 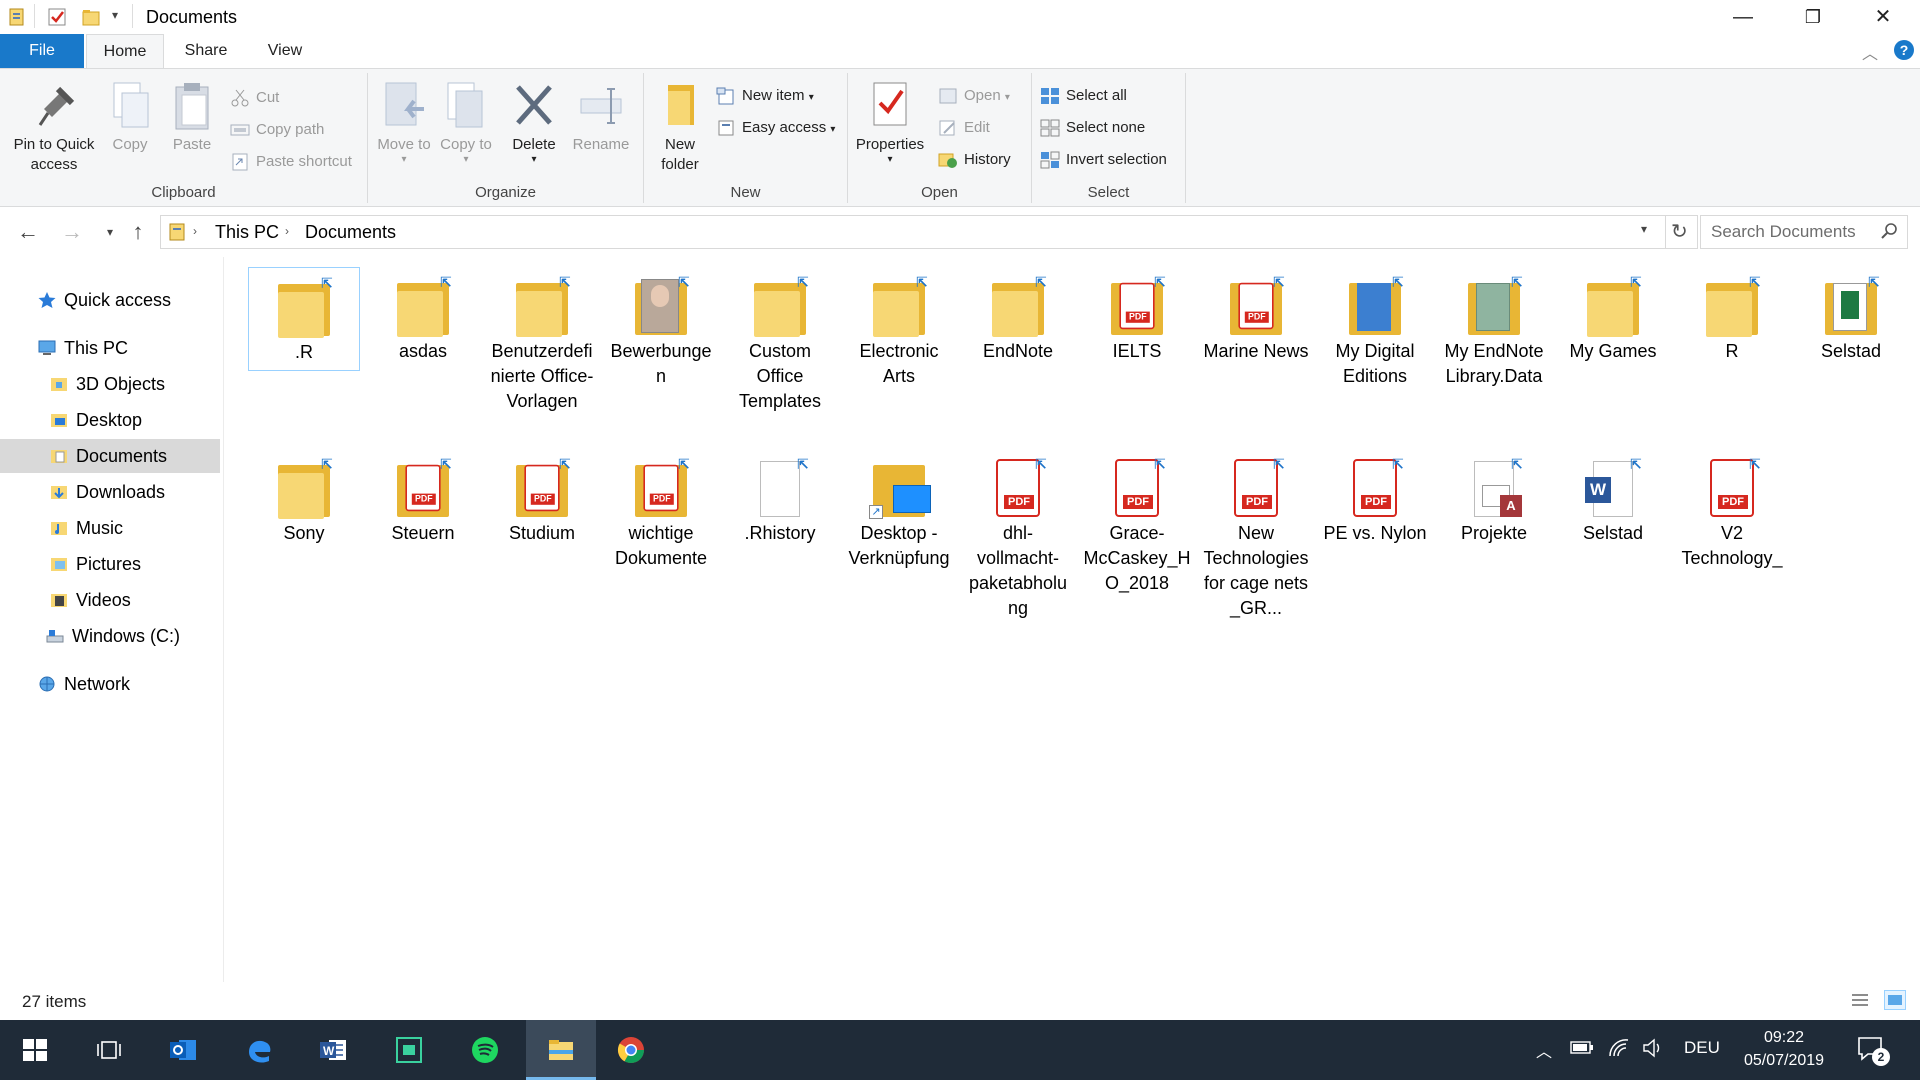 I want to click on file-item: ⇱ Selstad, so click(x=1851, y=315).